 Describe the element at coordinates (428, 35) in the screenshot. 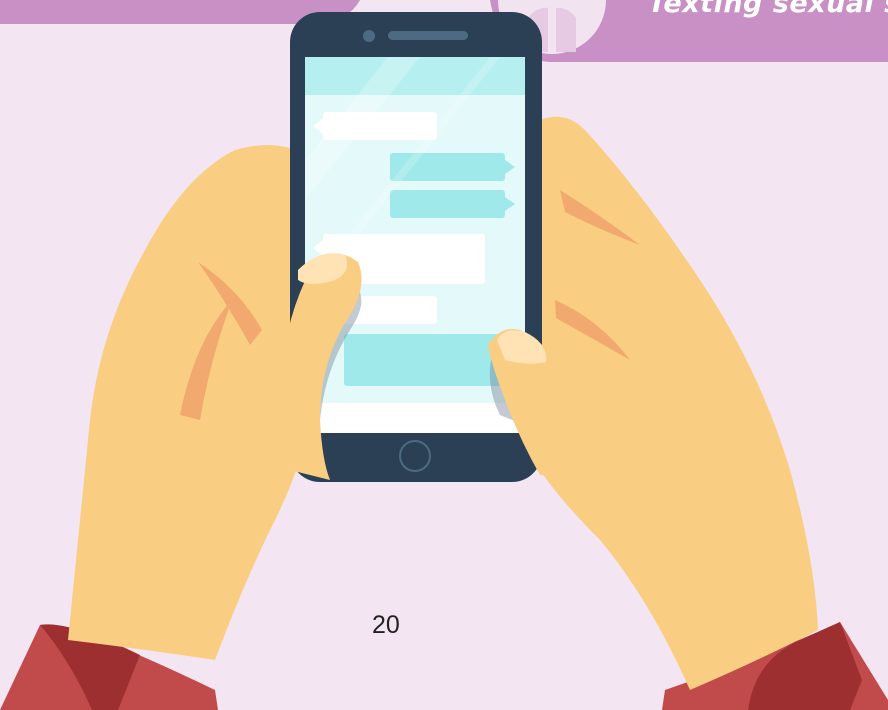

I see `phone-speaker` at that location.